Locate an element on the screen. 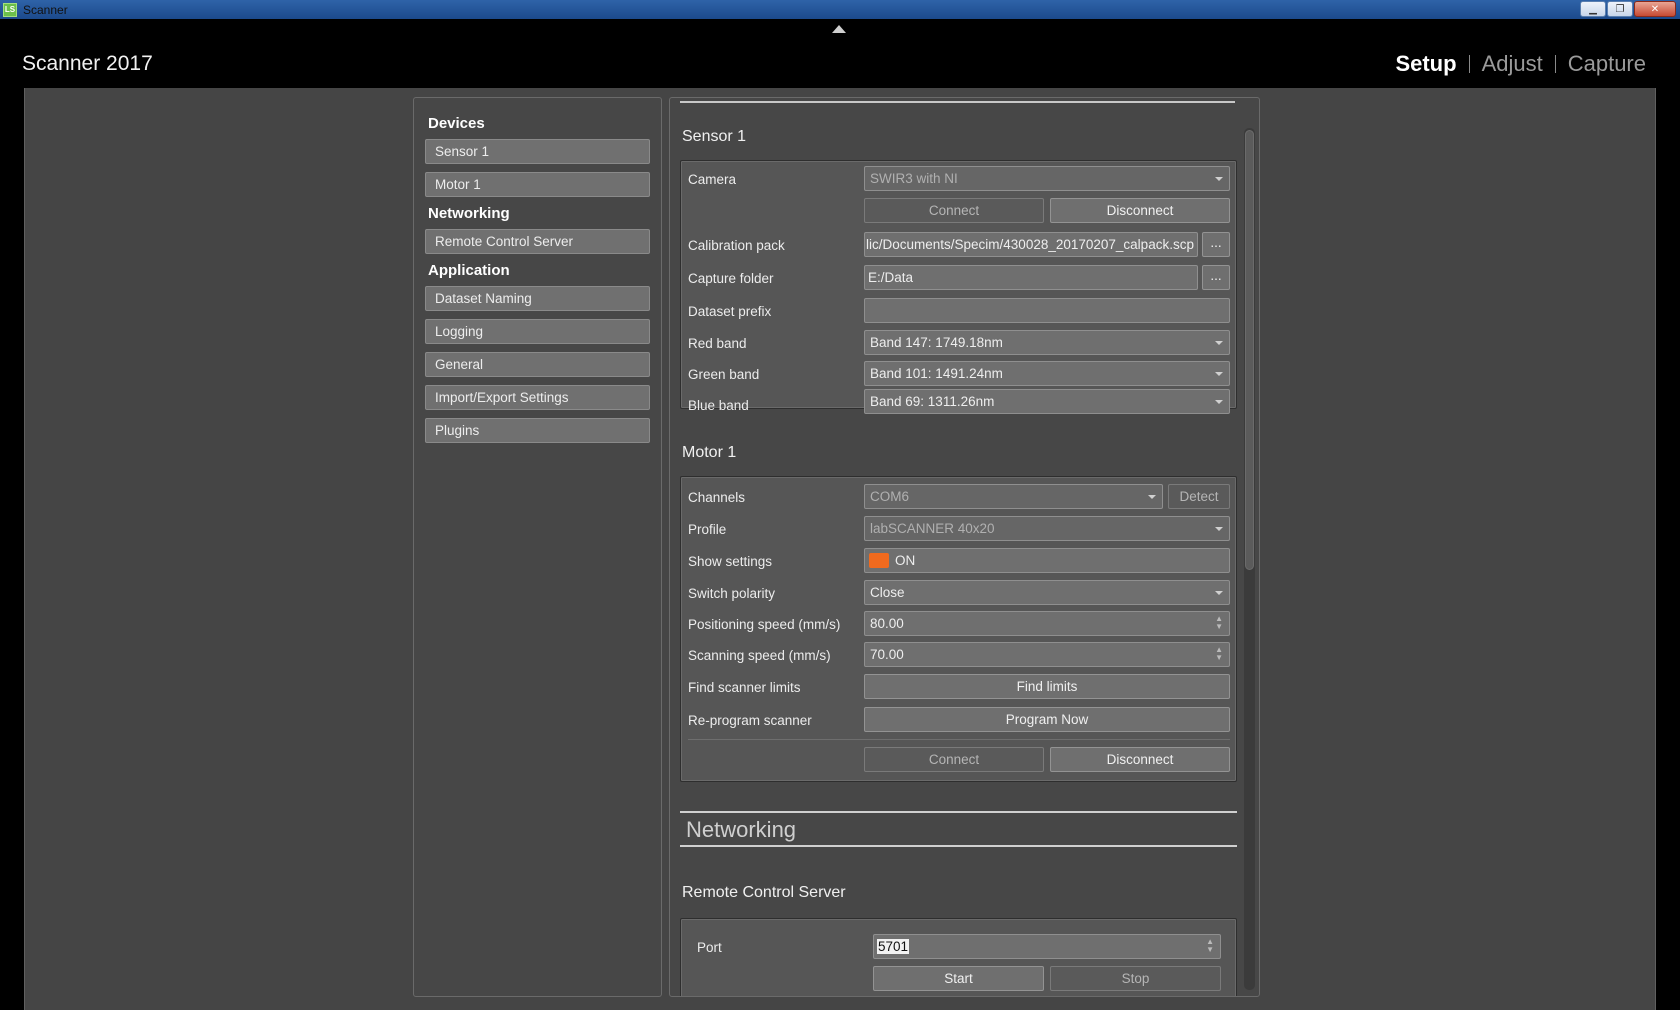  profile-value: labSCANNER 40x20 is located at coordinates (932, 528).